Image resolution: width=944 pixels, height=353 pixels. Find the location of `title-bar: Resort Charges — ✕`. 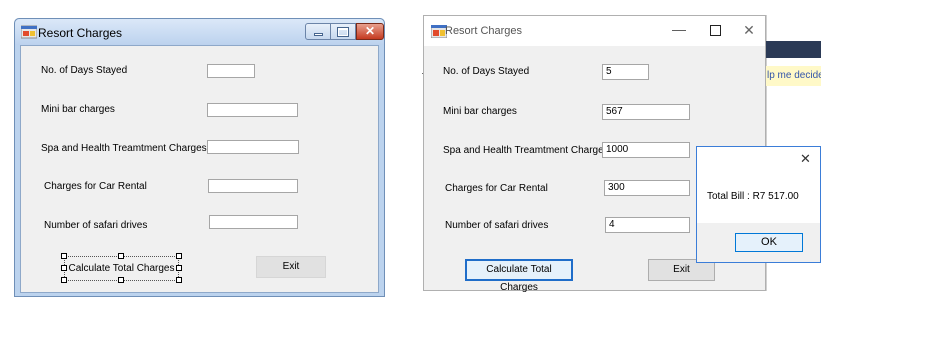

title-bar: Resort Charges — ✕ is located at coordinates (594, 31).